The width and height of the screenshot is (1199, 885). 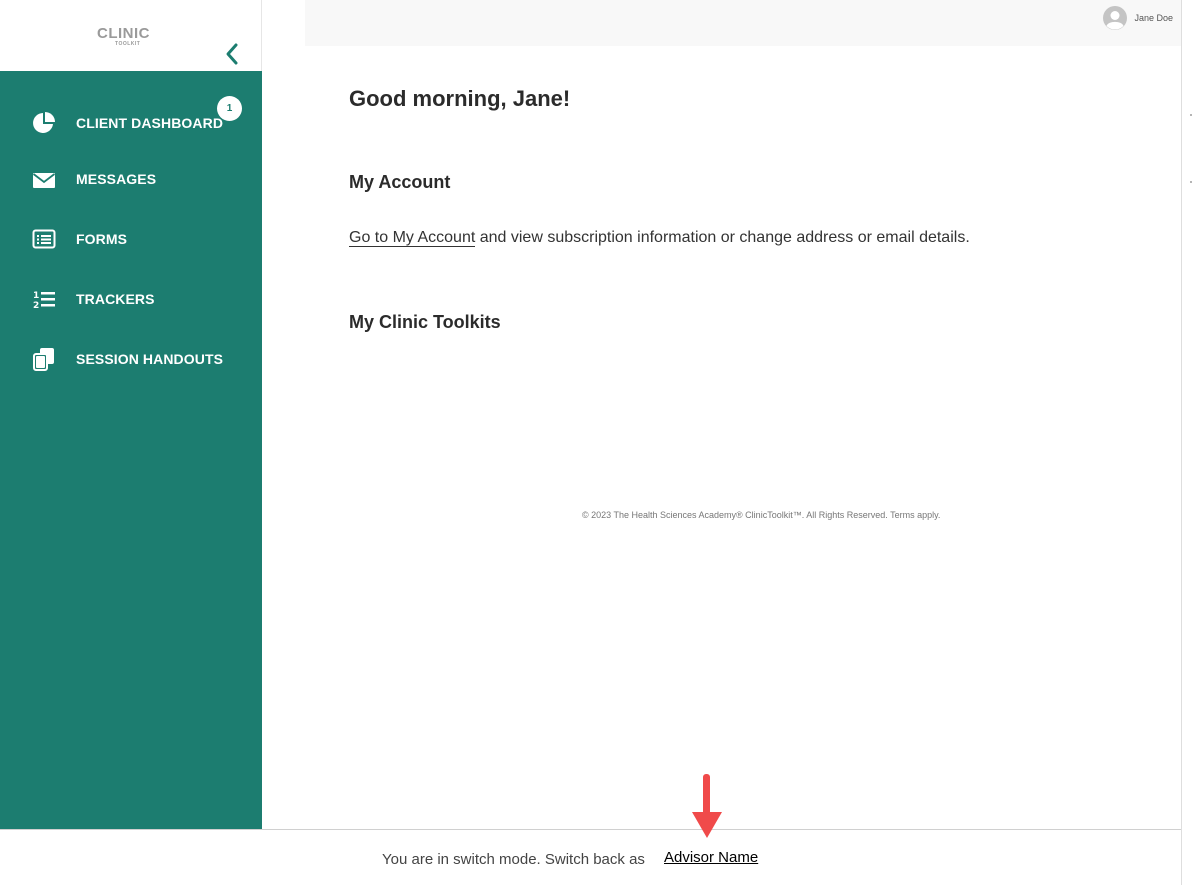 What do you see at coordinates (102, 239) in the screenshot?
I see `sidebar-item-label: FORMS` at bounding box center [102, 239].